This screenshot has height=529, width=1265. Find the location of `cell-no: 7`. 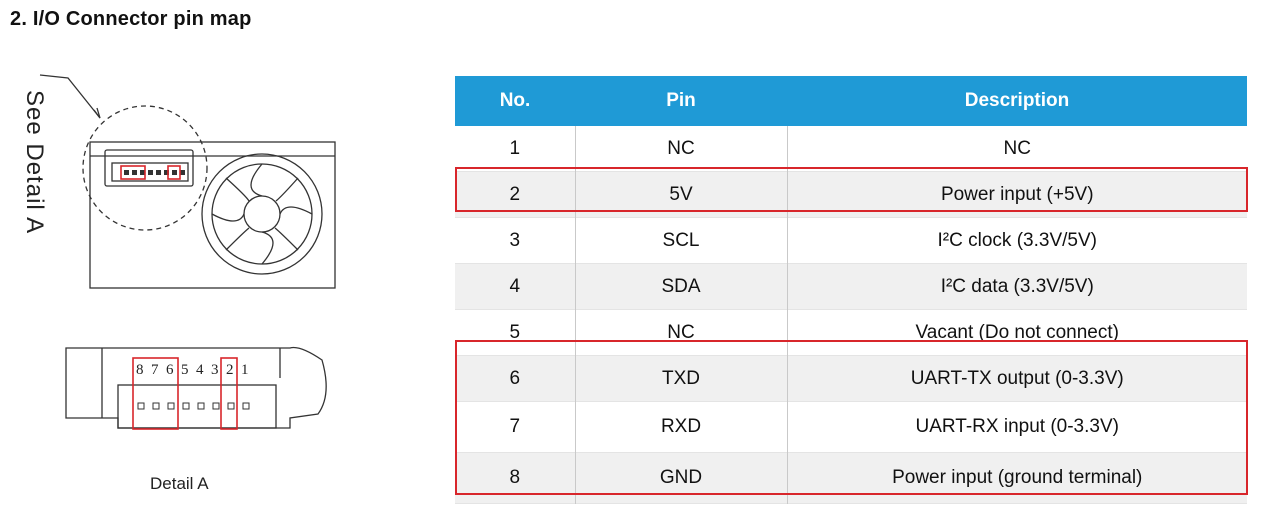

cell-no: 7 is located at coordinates (515, 426).